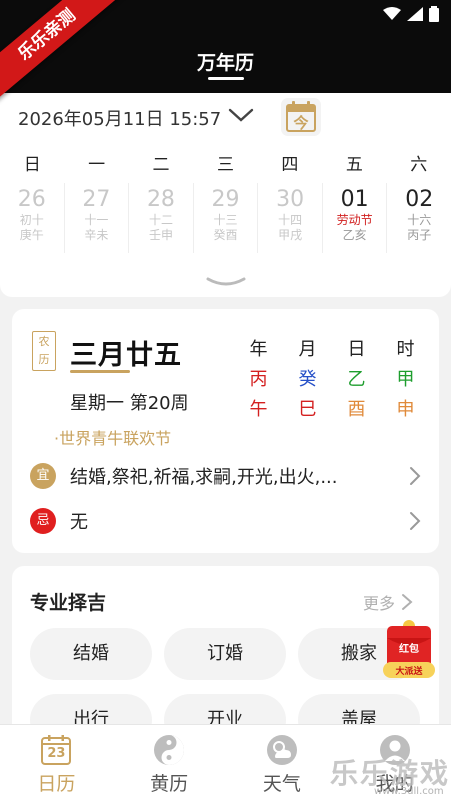 The width and height of the screenshot is (451, 801). I want to click on section-title: 专业择吉, so click(68, 603).